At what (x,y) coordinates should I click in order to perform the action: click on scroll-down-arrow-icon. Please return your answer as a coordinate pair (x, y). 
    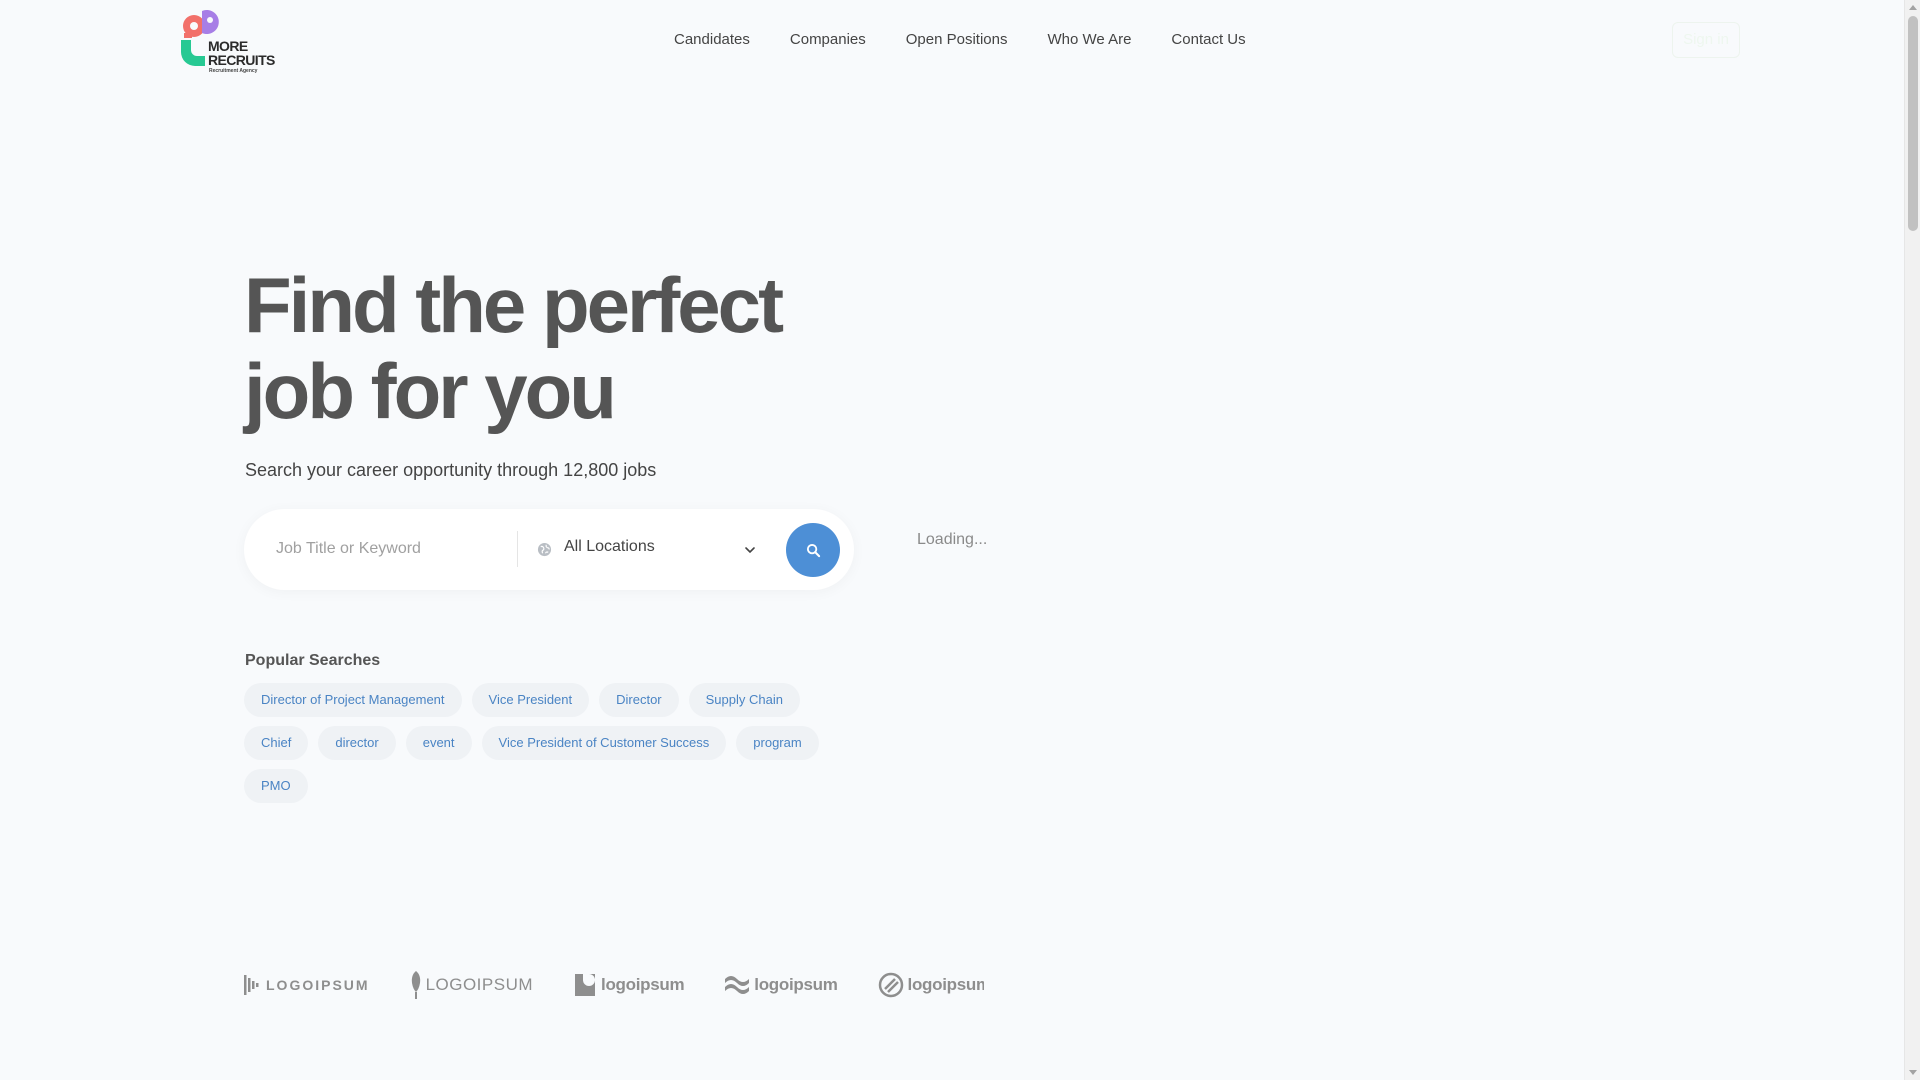
    Looking at the image, I should click on (1913, 1072).